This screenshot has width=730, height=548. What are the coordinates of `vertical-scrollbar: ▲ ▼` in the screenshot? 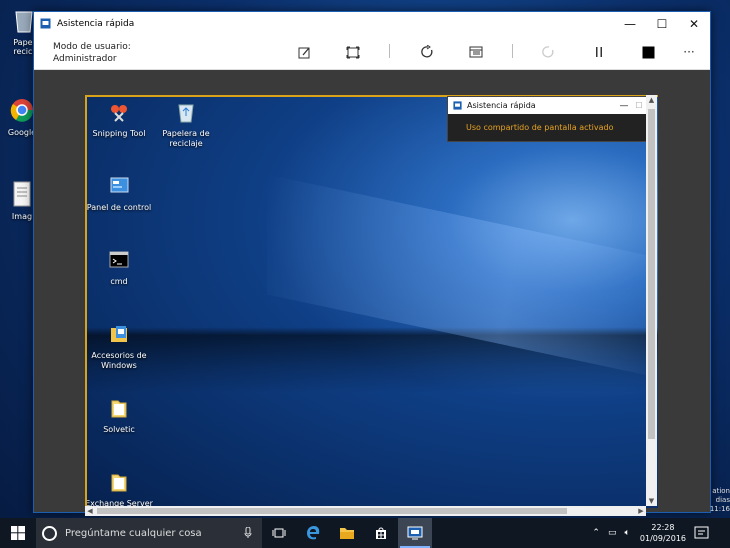 It's located at (651, 300).